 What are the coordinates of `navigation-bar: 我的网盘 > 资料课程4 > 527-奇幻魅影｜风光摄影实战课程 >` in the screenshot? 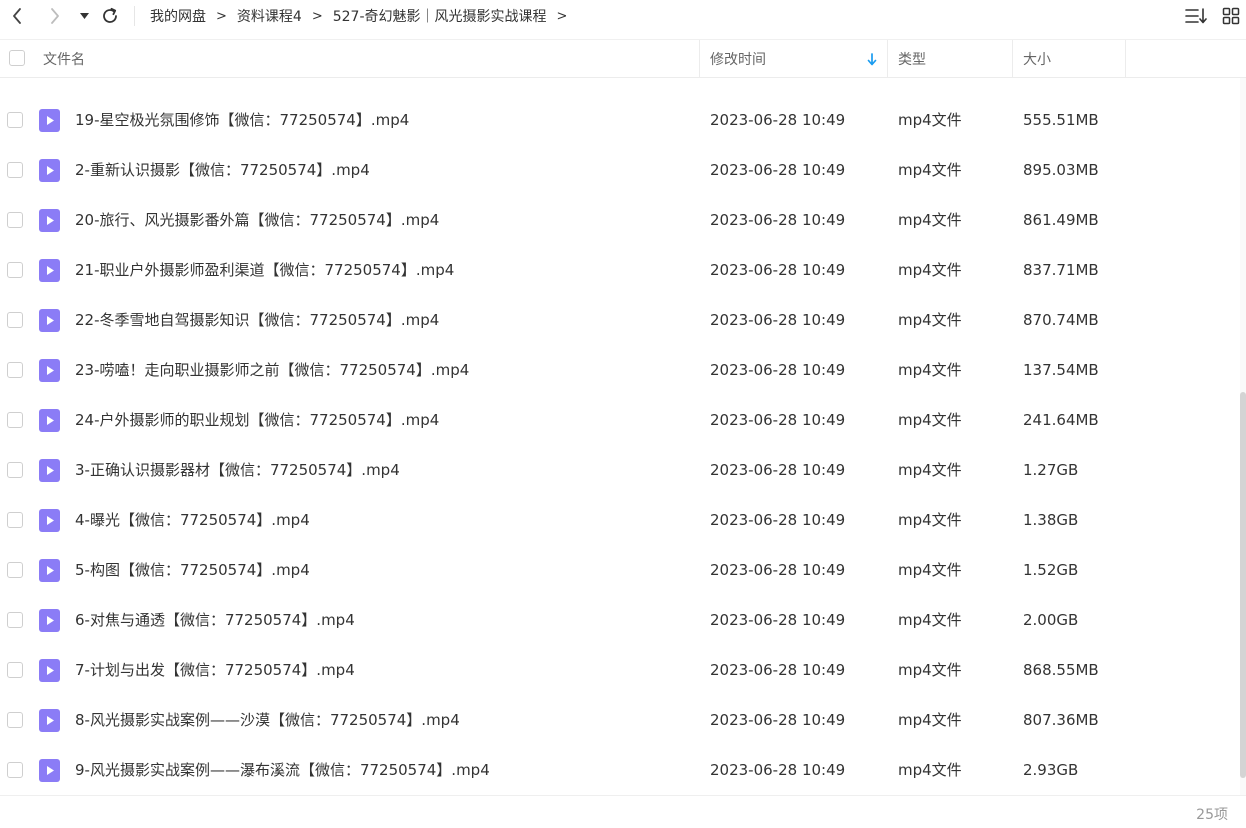 It's located at (623, 16).